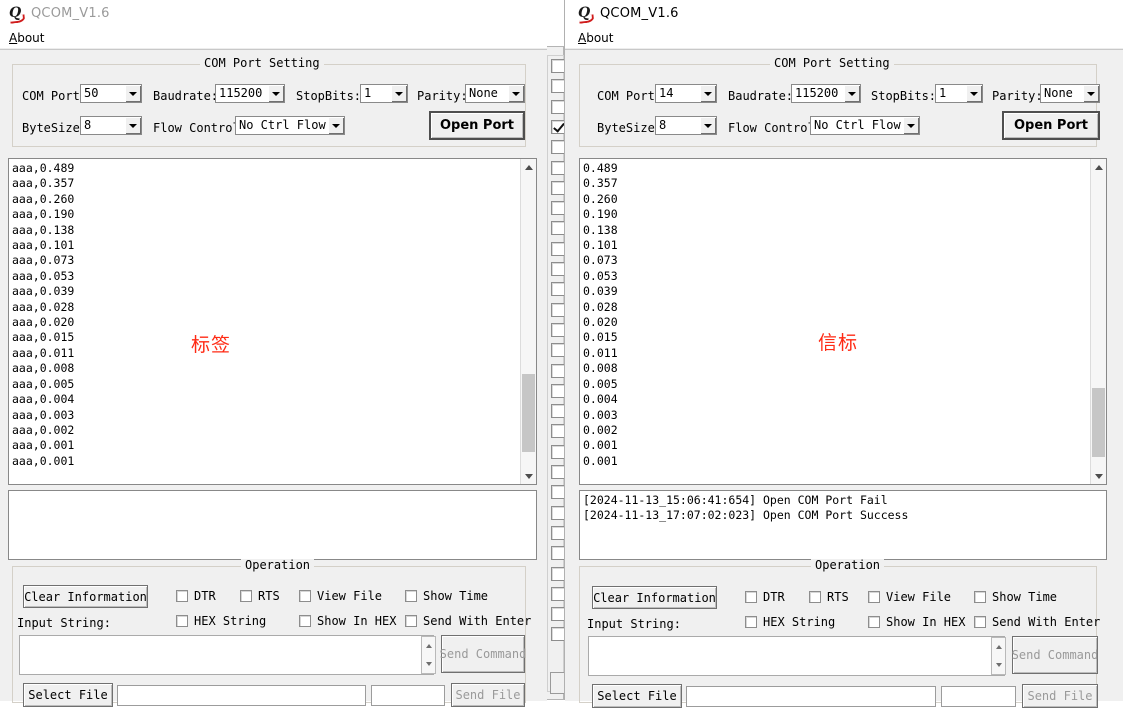 Image resolution: width=1123 pixels, height=708 pixels. Describe the element at coordinates (654, 597) in the screenshot. I see `right-clear-information-button: Clear Information` at that location.